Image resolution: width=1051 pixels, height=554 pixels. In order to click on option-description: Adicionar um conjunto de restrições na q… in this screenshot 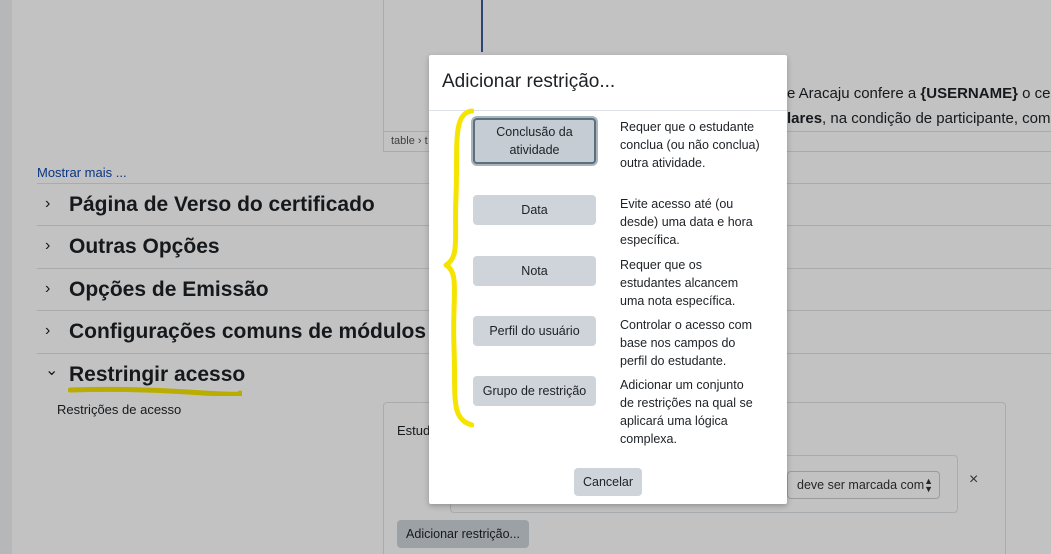, I will do `click(686, 412)`.